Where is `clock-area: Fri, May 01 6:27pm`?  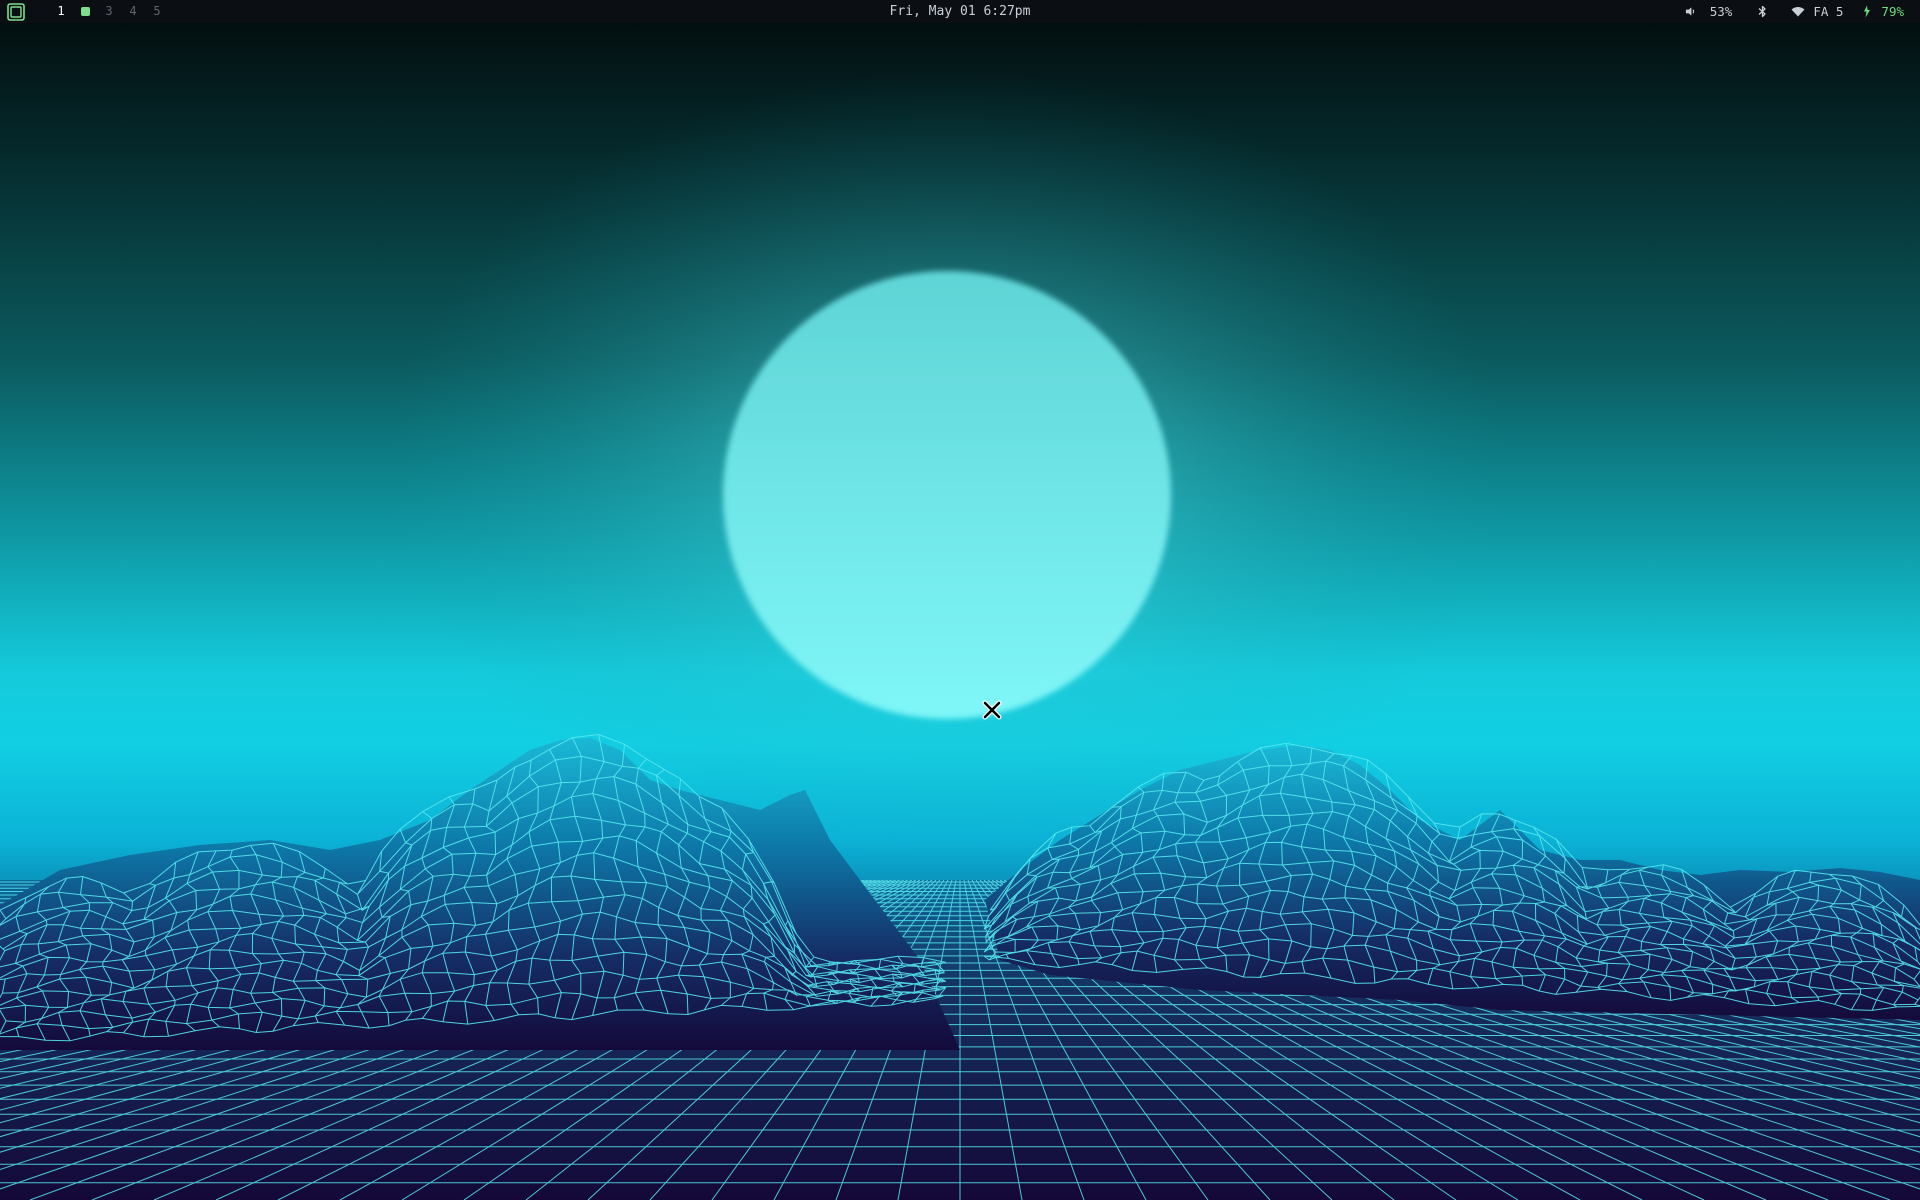 clock-area: Fri, May 01 6:27pm is located at coordinates (960, 11).